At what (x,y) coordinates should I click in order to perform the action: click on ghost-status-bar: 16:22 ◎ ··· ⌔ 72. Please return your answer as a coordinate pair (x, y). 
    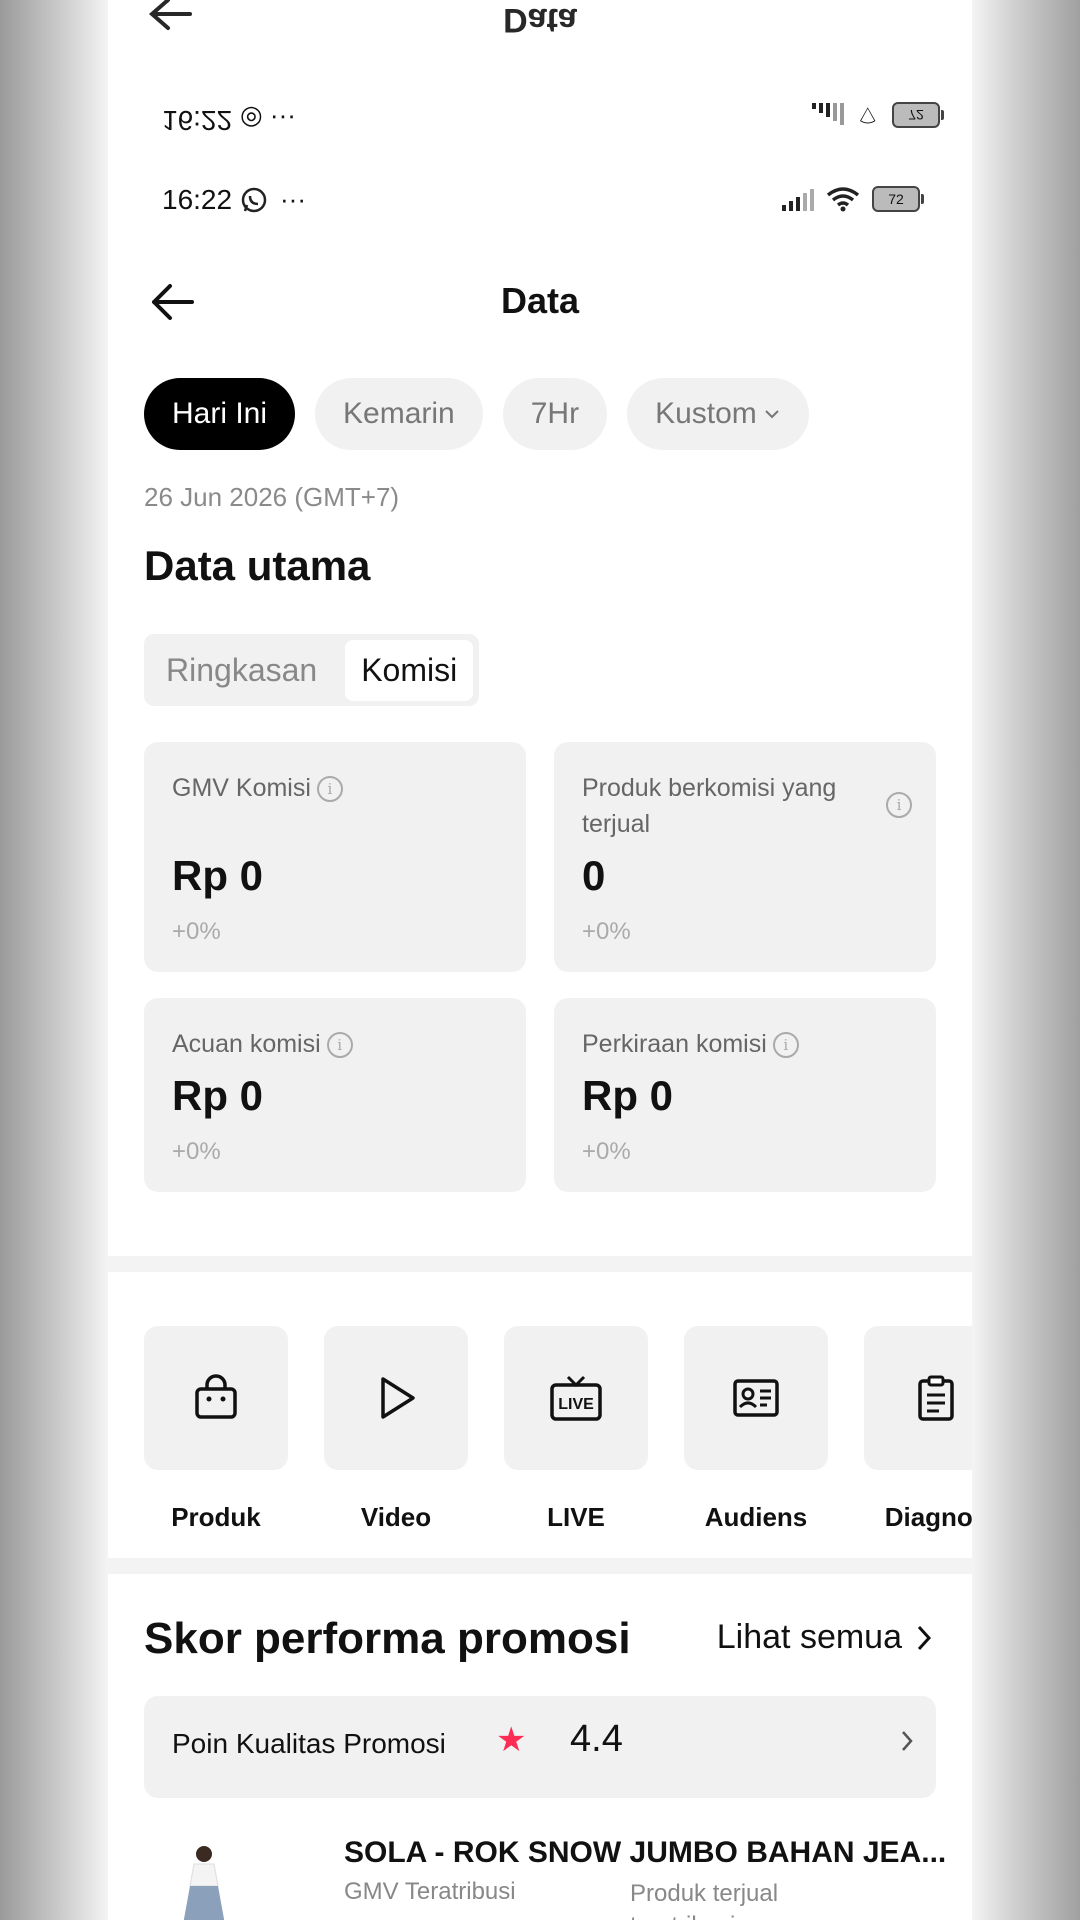
    Looking at the image, I should click on (550, 118).